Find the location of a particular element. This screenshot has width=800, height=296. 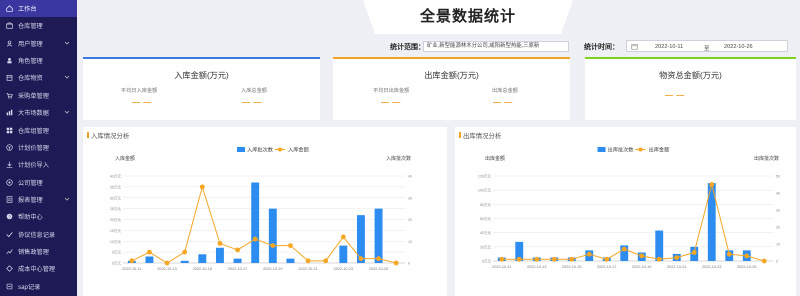

sidebar-item: 仓库管理 is located at coordinates (38, 25).